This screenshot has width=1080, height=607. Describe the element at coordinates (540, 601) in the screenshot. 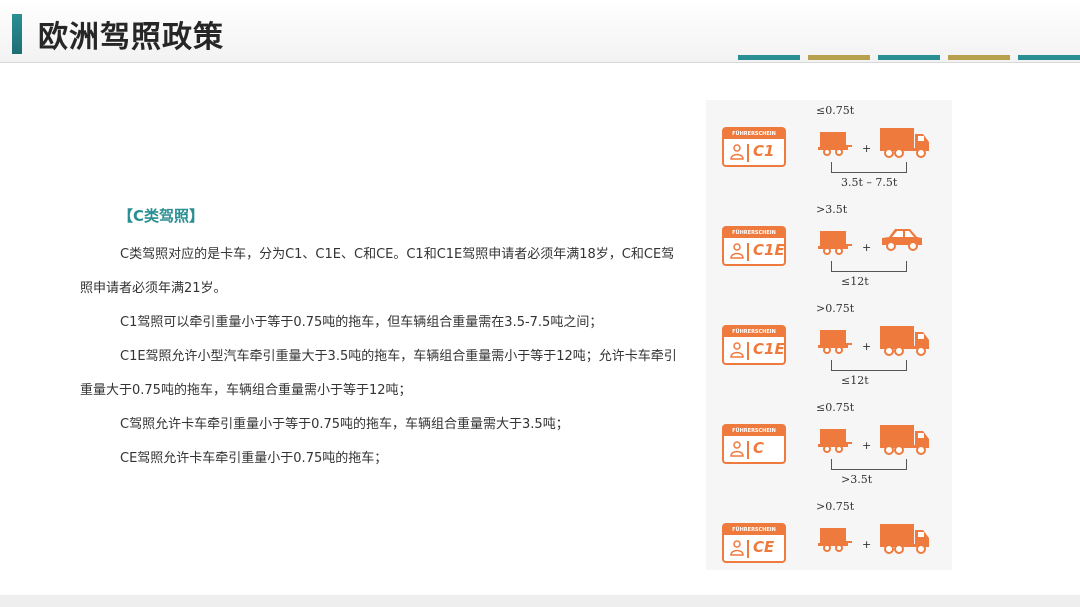

I see `bottom-band` at that location.